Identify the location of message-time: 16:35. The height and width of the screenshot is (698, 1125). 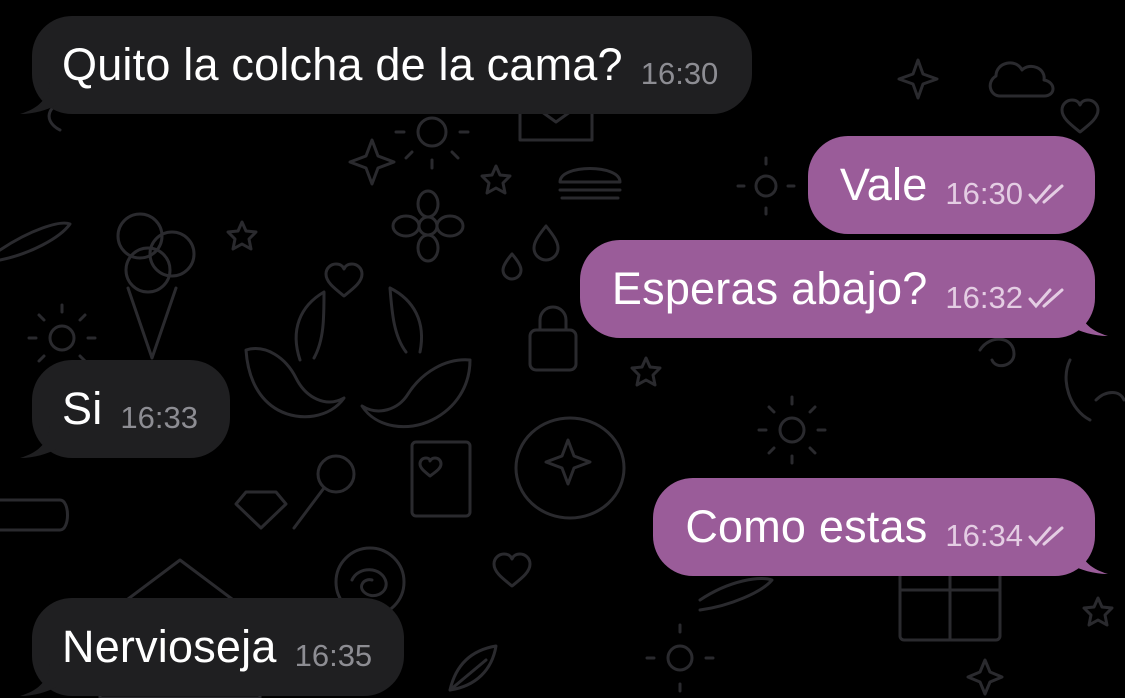
(333, 655).